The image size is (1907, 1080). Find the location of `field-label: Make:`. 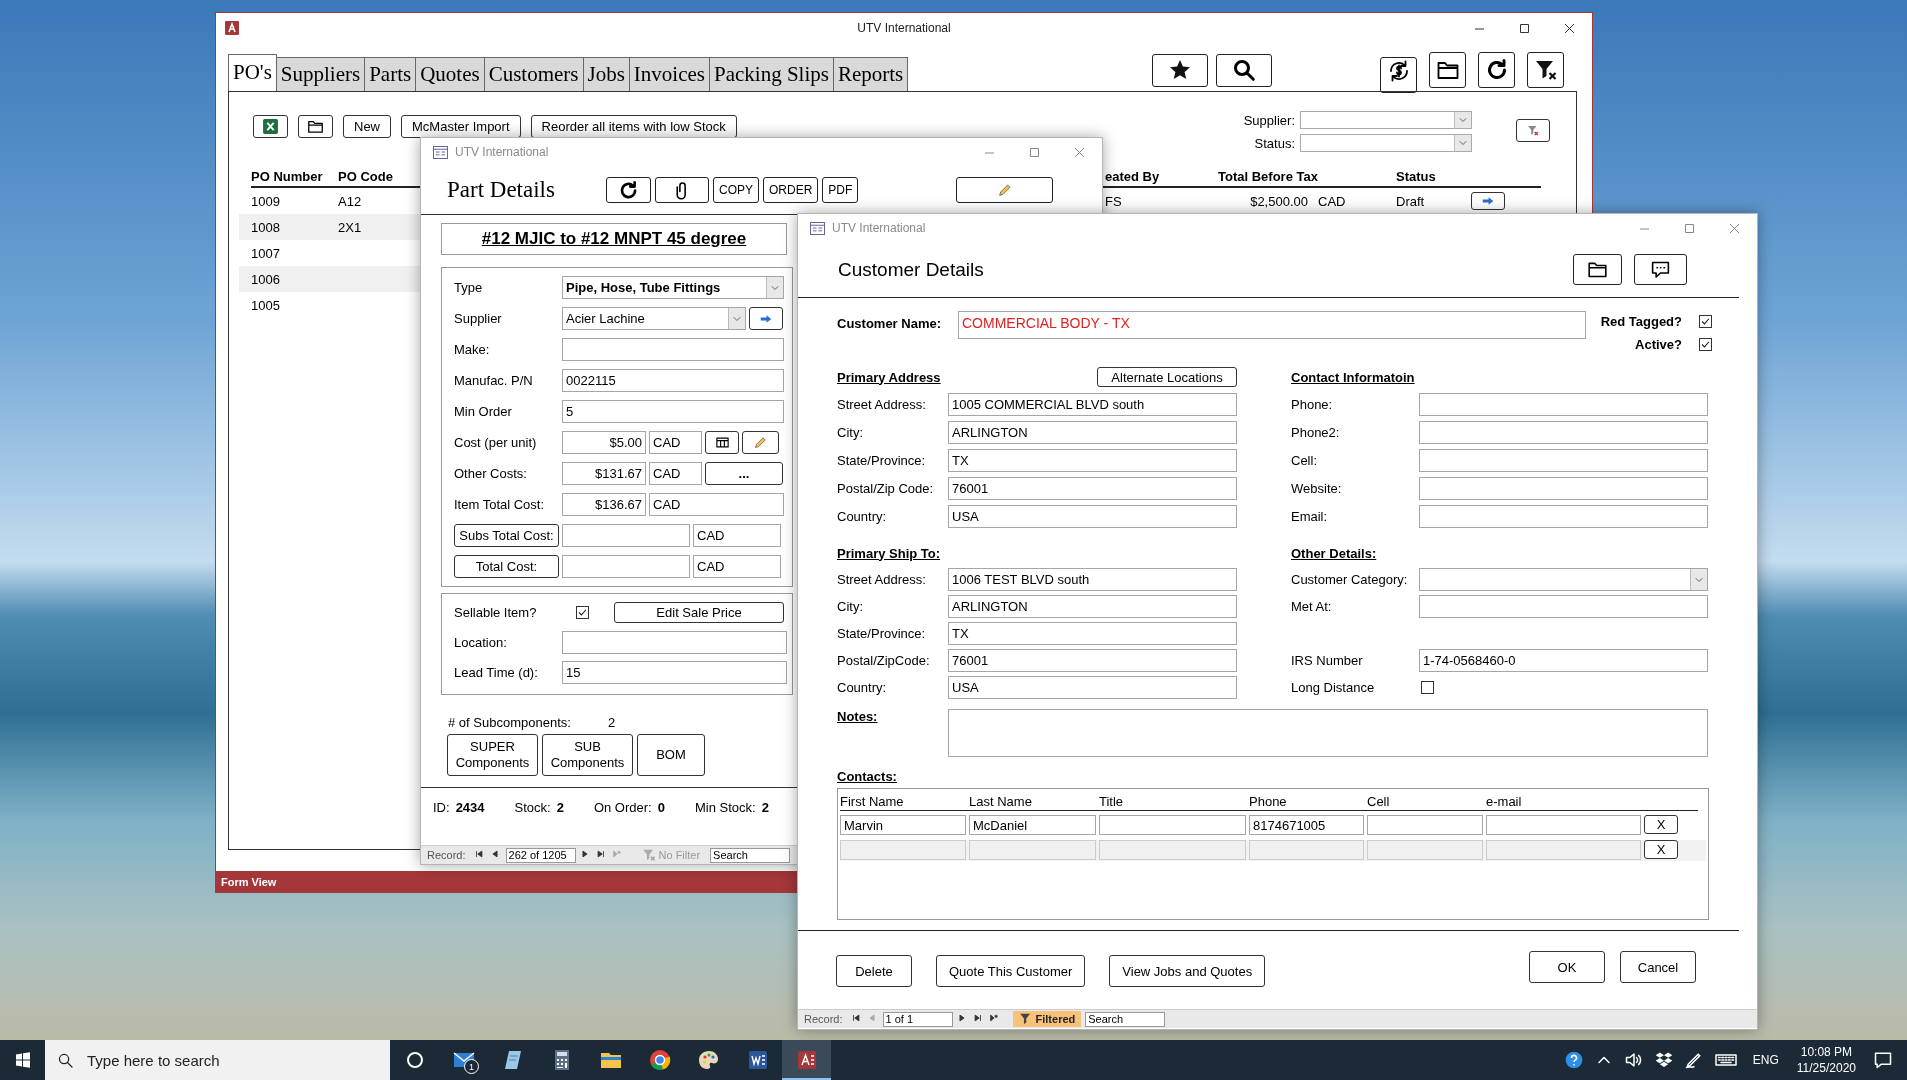

field-label: Make: is located at coordinates (472, 349).